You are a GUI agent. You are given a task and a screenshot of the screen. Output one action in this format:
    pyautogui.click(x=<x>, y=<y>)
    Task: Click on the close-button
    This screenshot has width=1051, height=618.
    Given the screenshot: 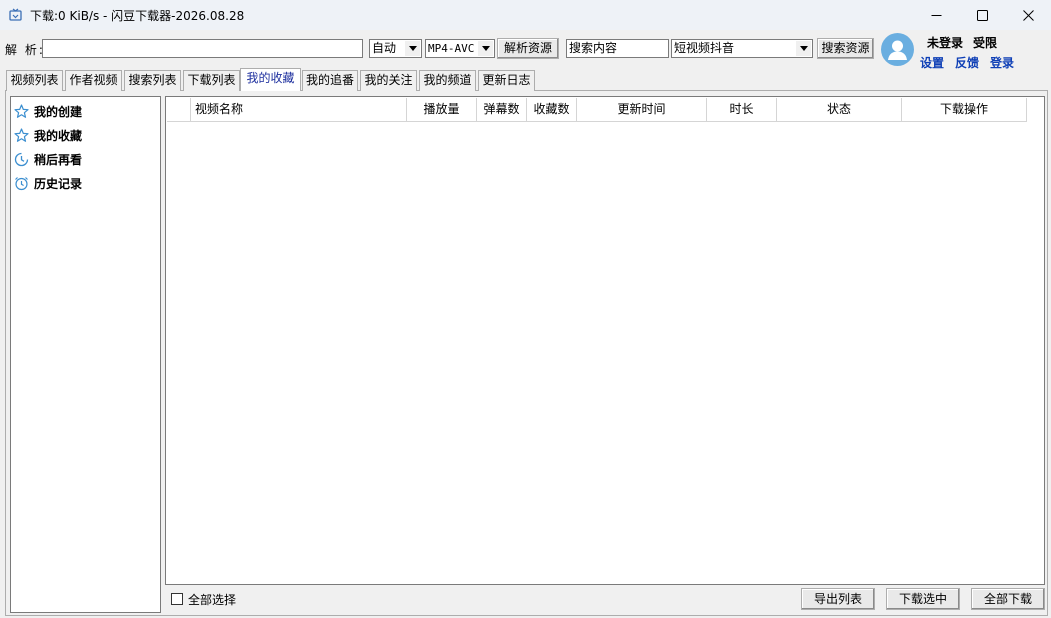 What is the action you would take?
    pyautogui.click(x=1028, y=15)
    